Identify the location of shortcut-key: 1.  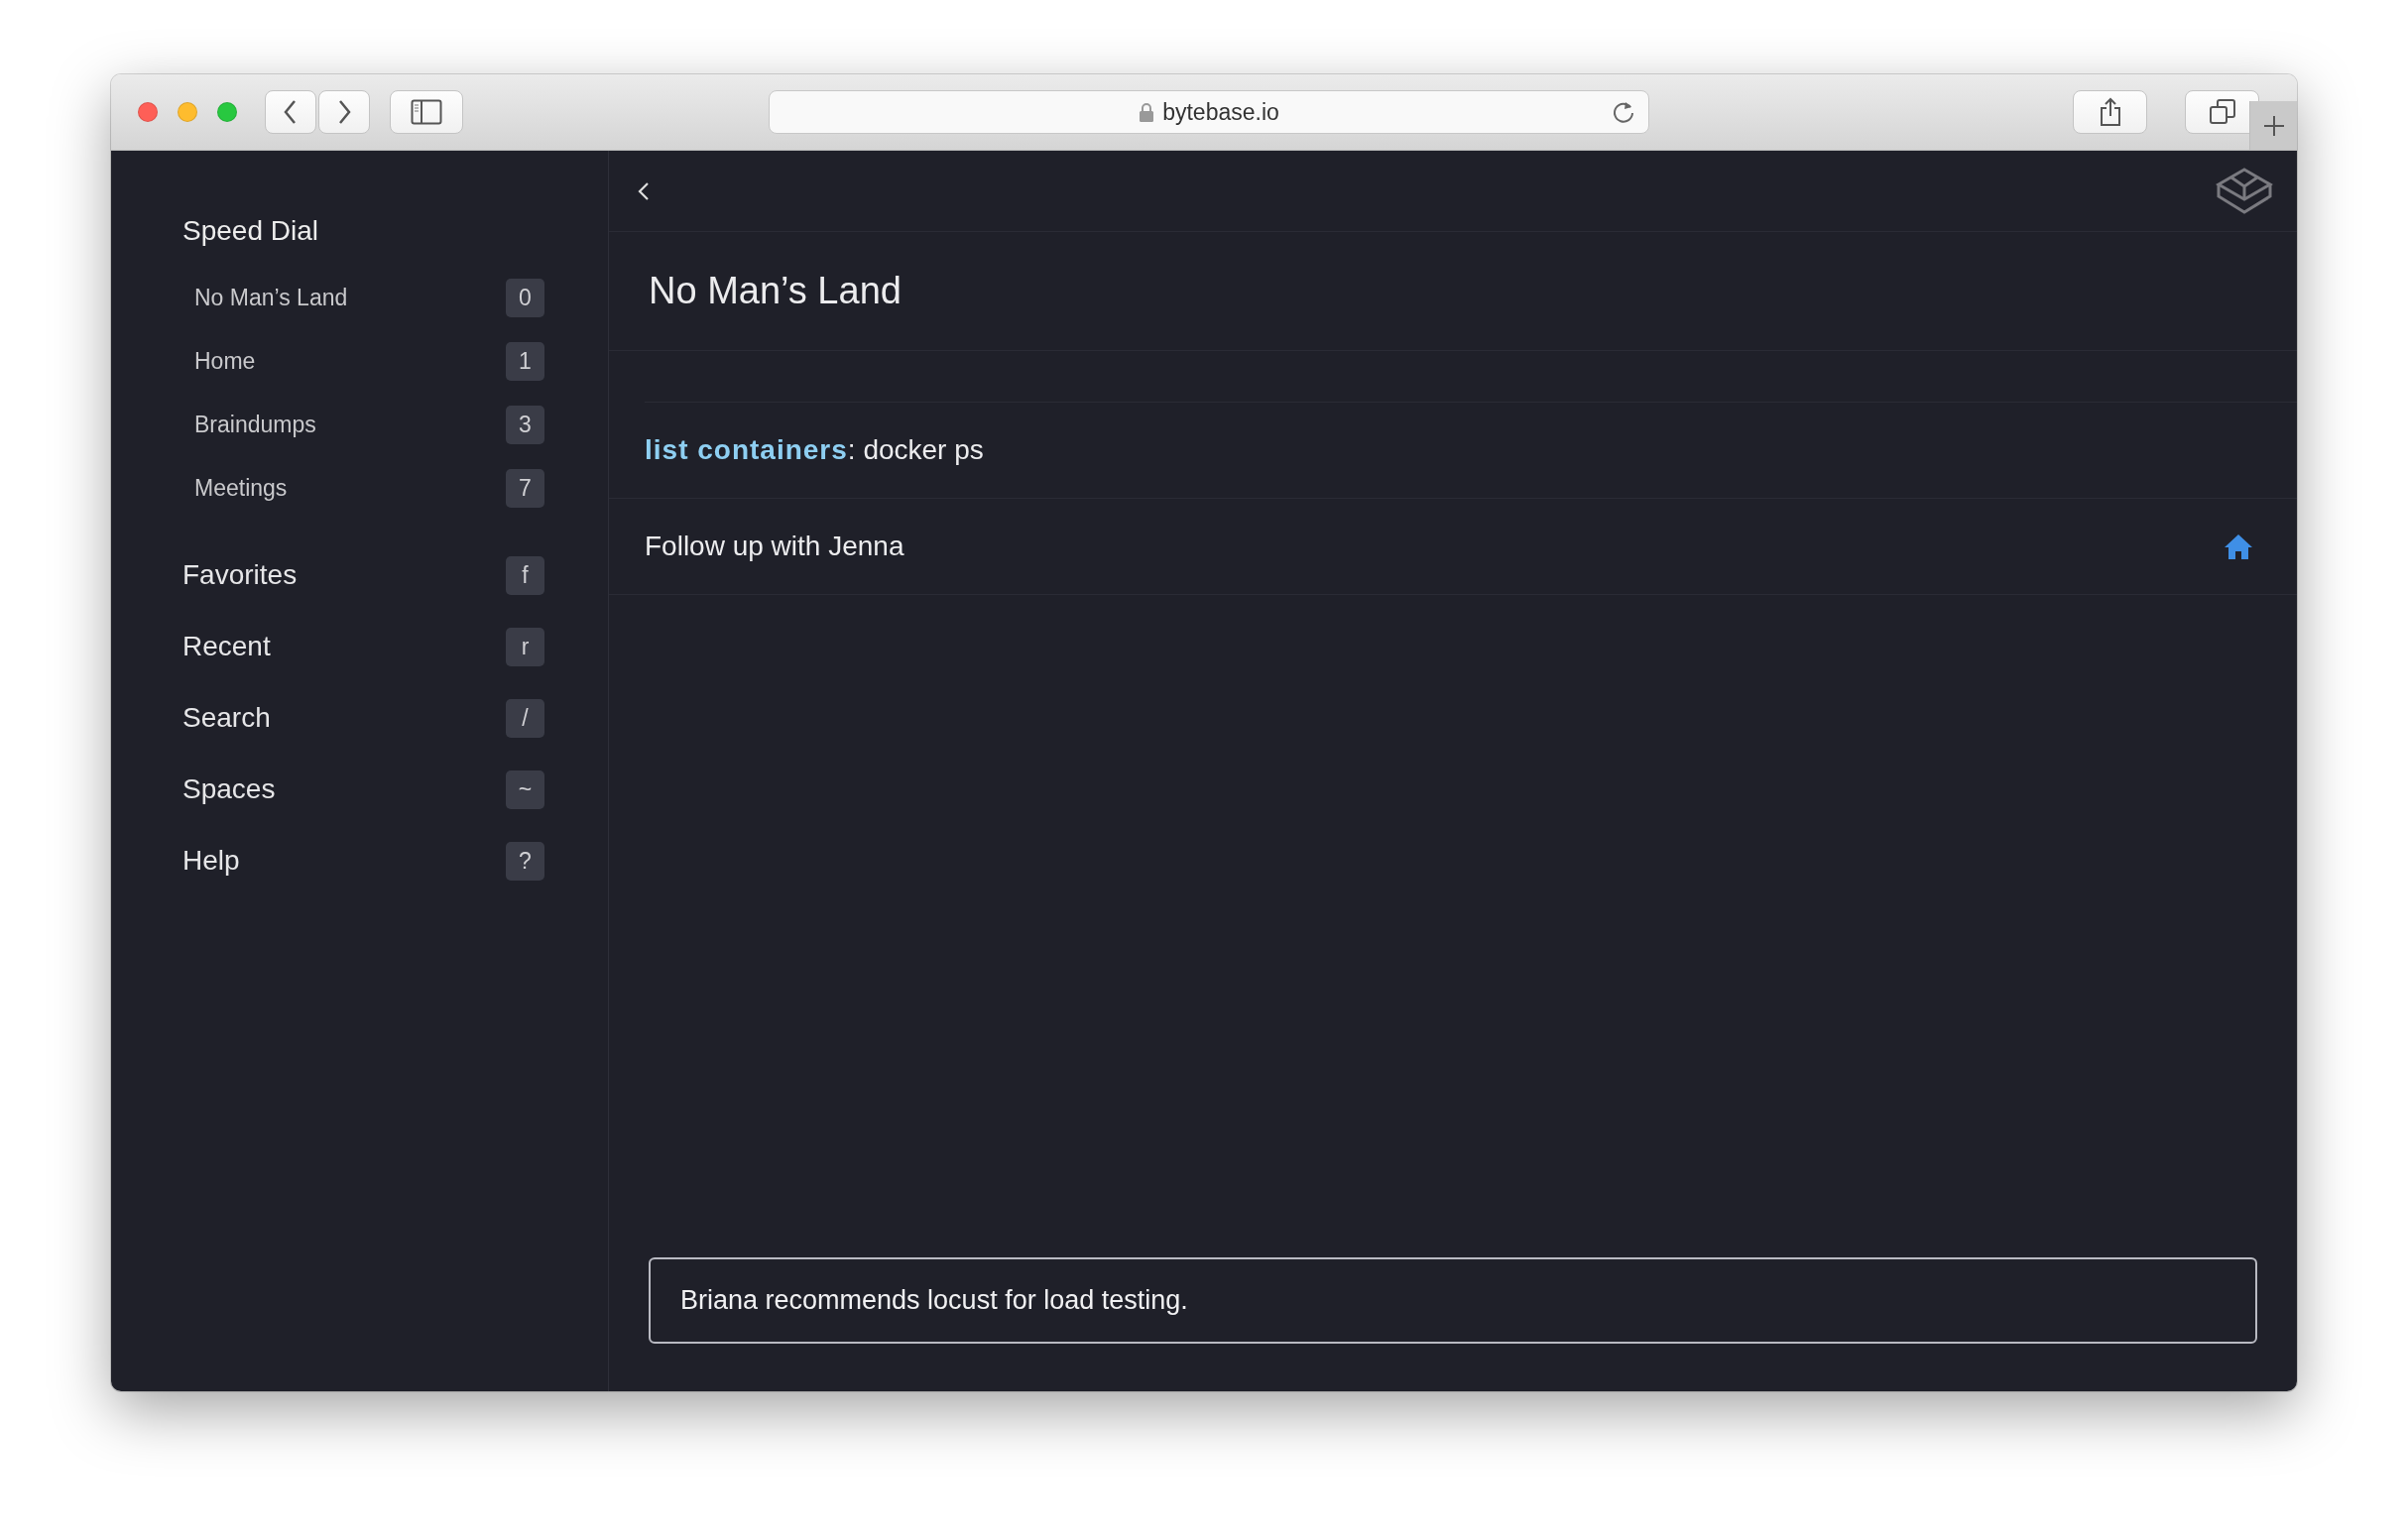
(525, 361).